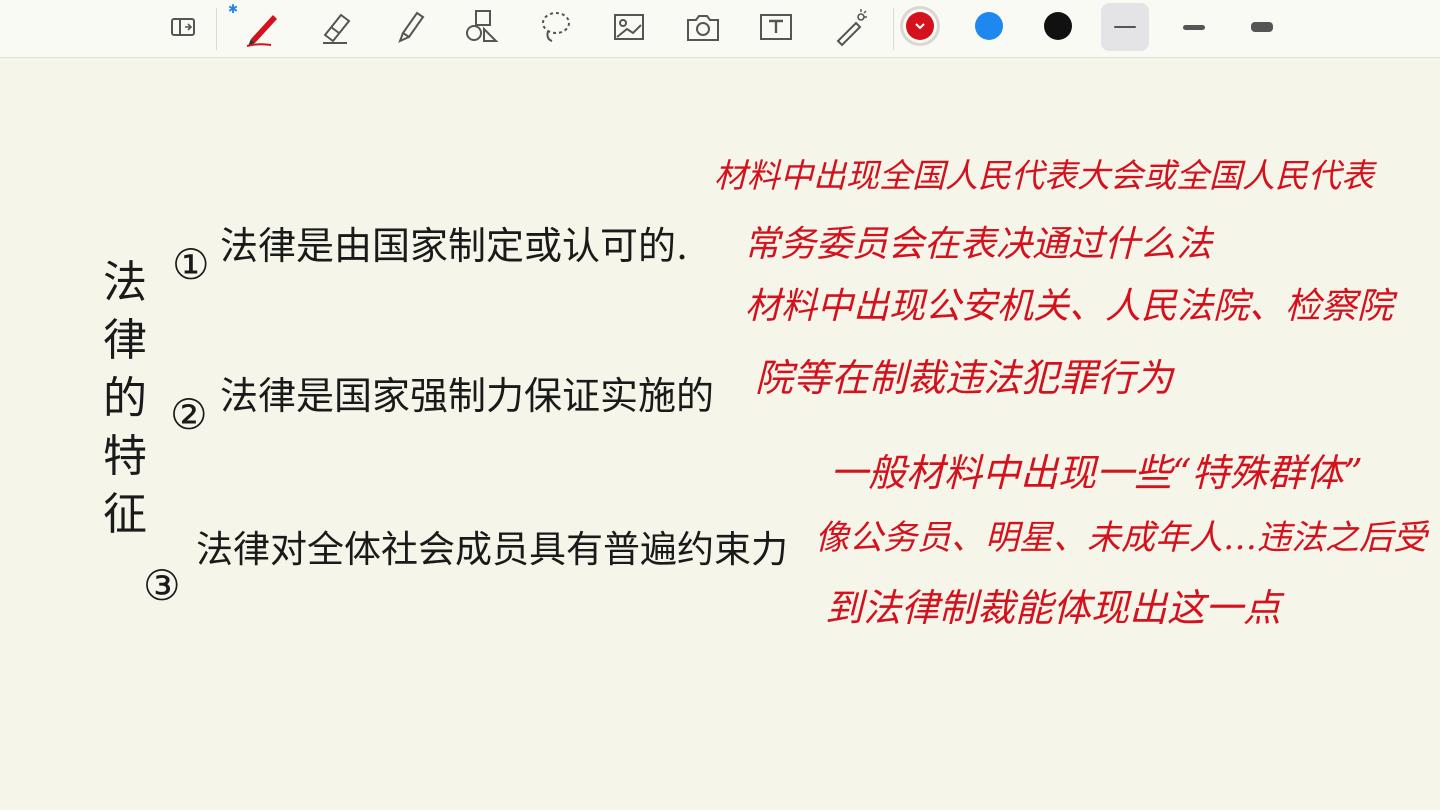  Describe the element at coordinates (1069, 306) in the screenshot. I see `annotation-2-line-1: 材料中出现公安机关、人民法院、检察院` at that location.